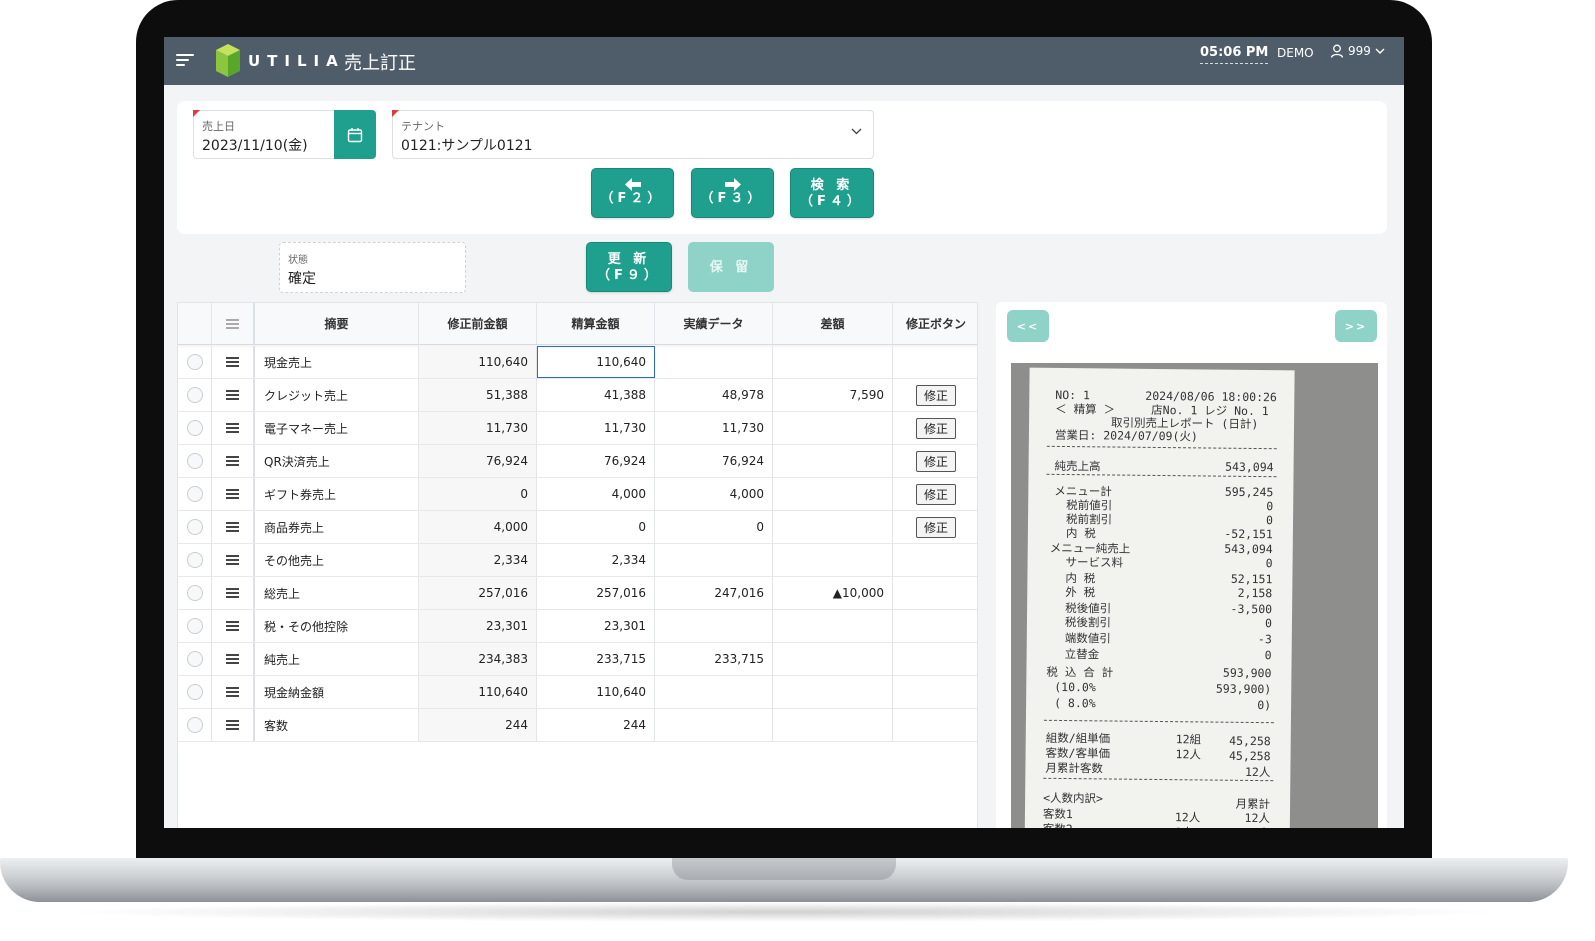  Describe the element at coordinates (478, 323) in the screenshot. I see `column-header-before-amount: 修正前金額` at that location.